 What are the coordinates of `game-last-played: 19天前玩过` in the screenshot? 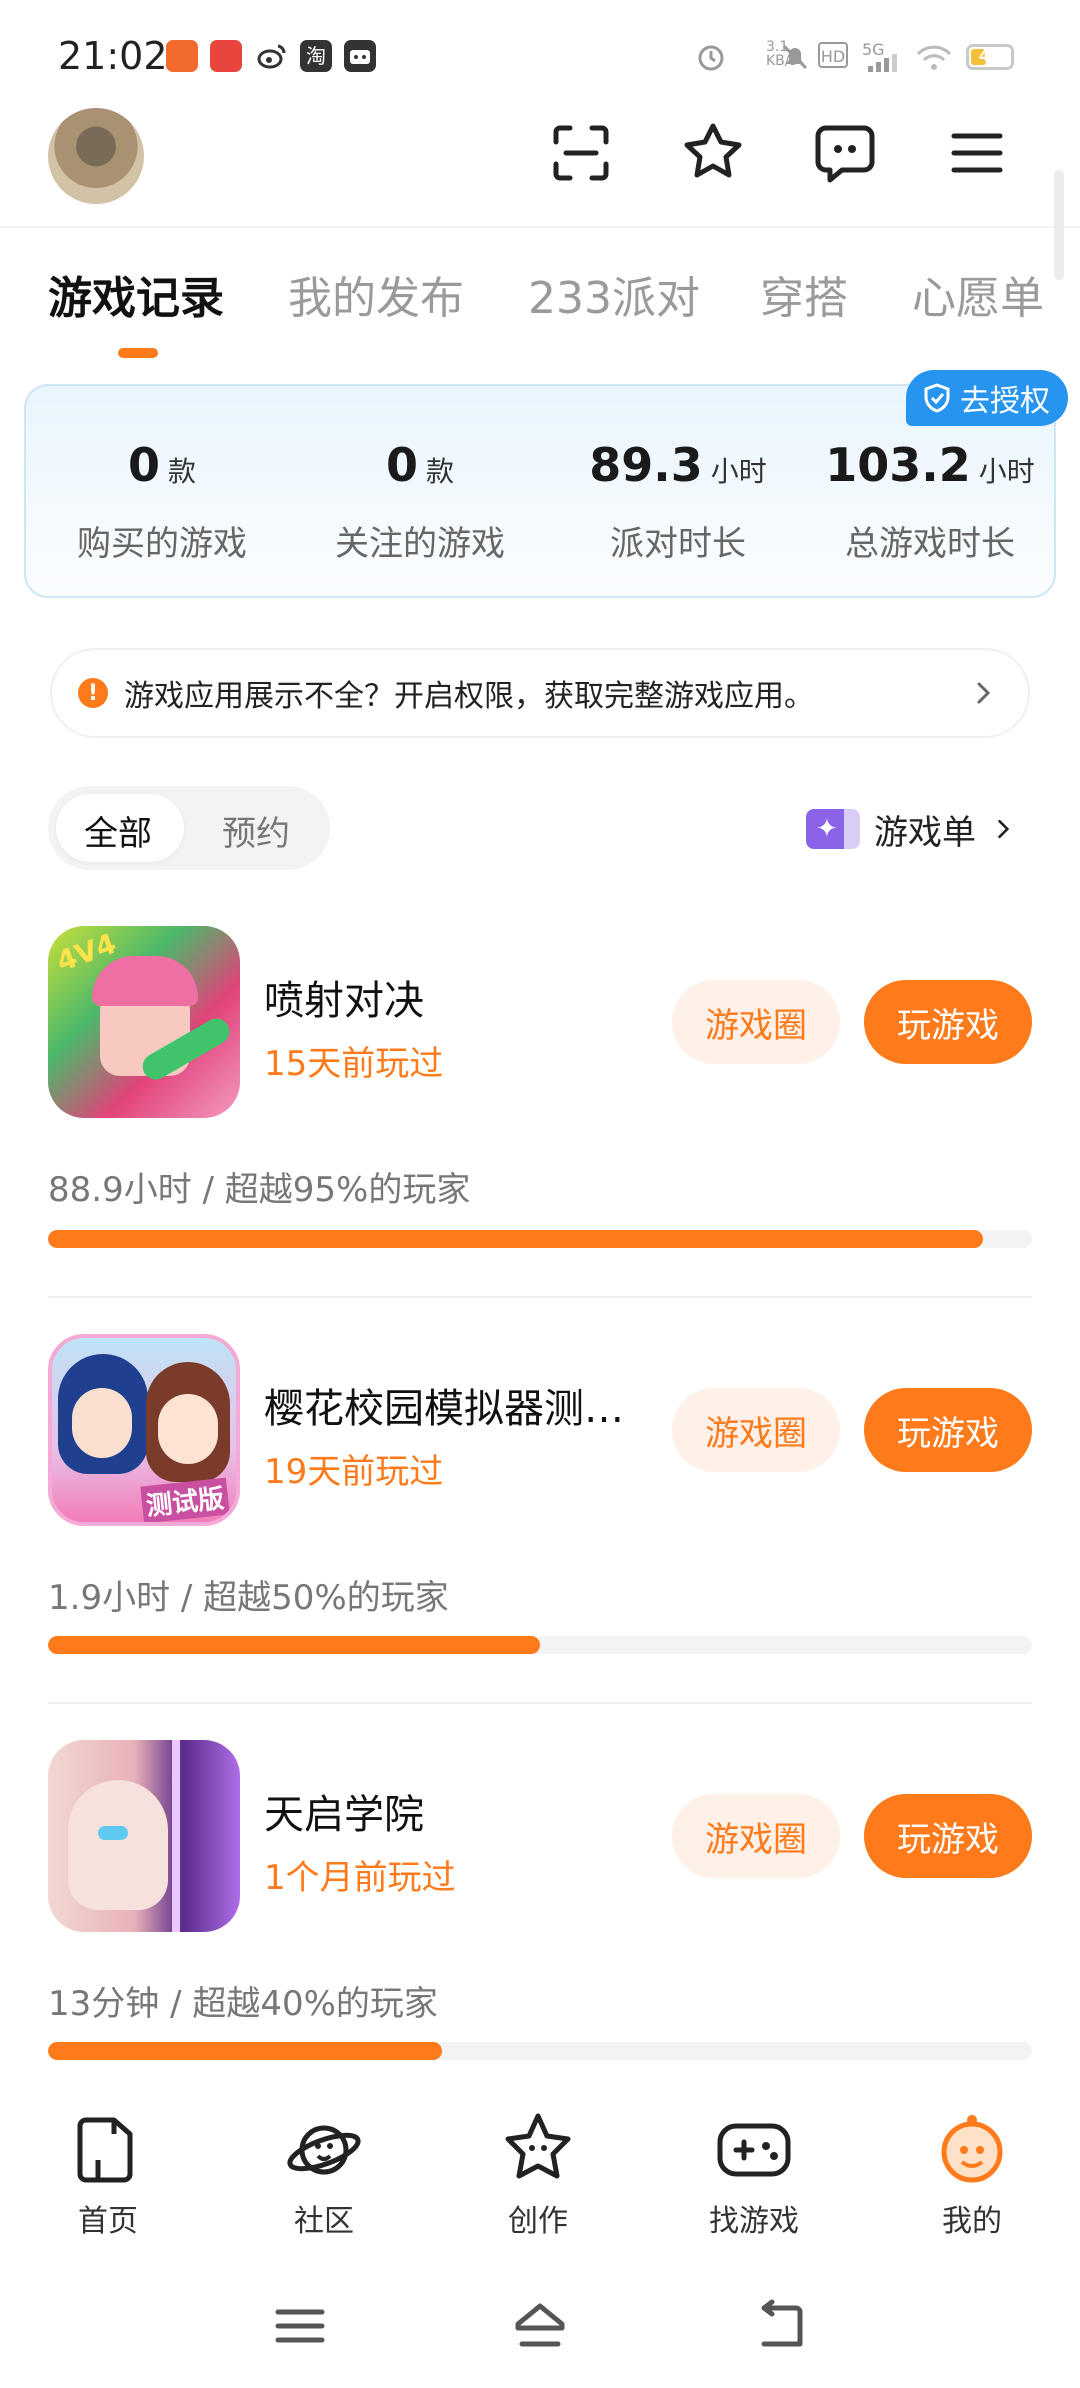 It's located at (354, 1472).